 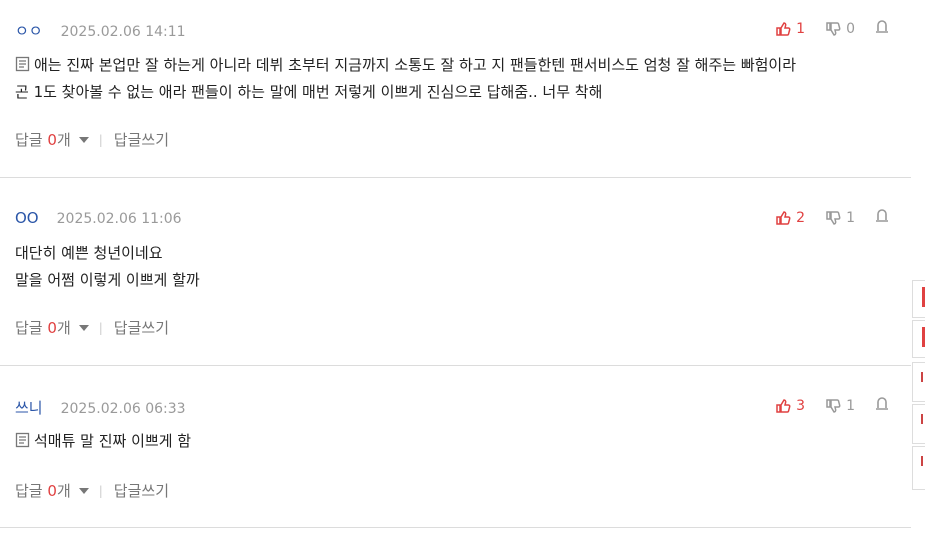 I want to click on upvote-button: 3, so click(x=790, y=406).